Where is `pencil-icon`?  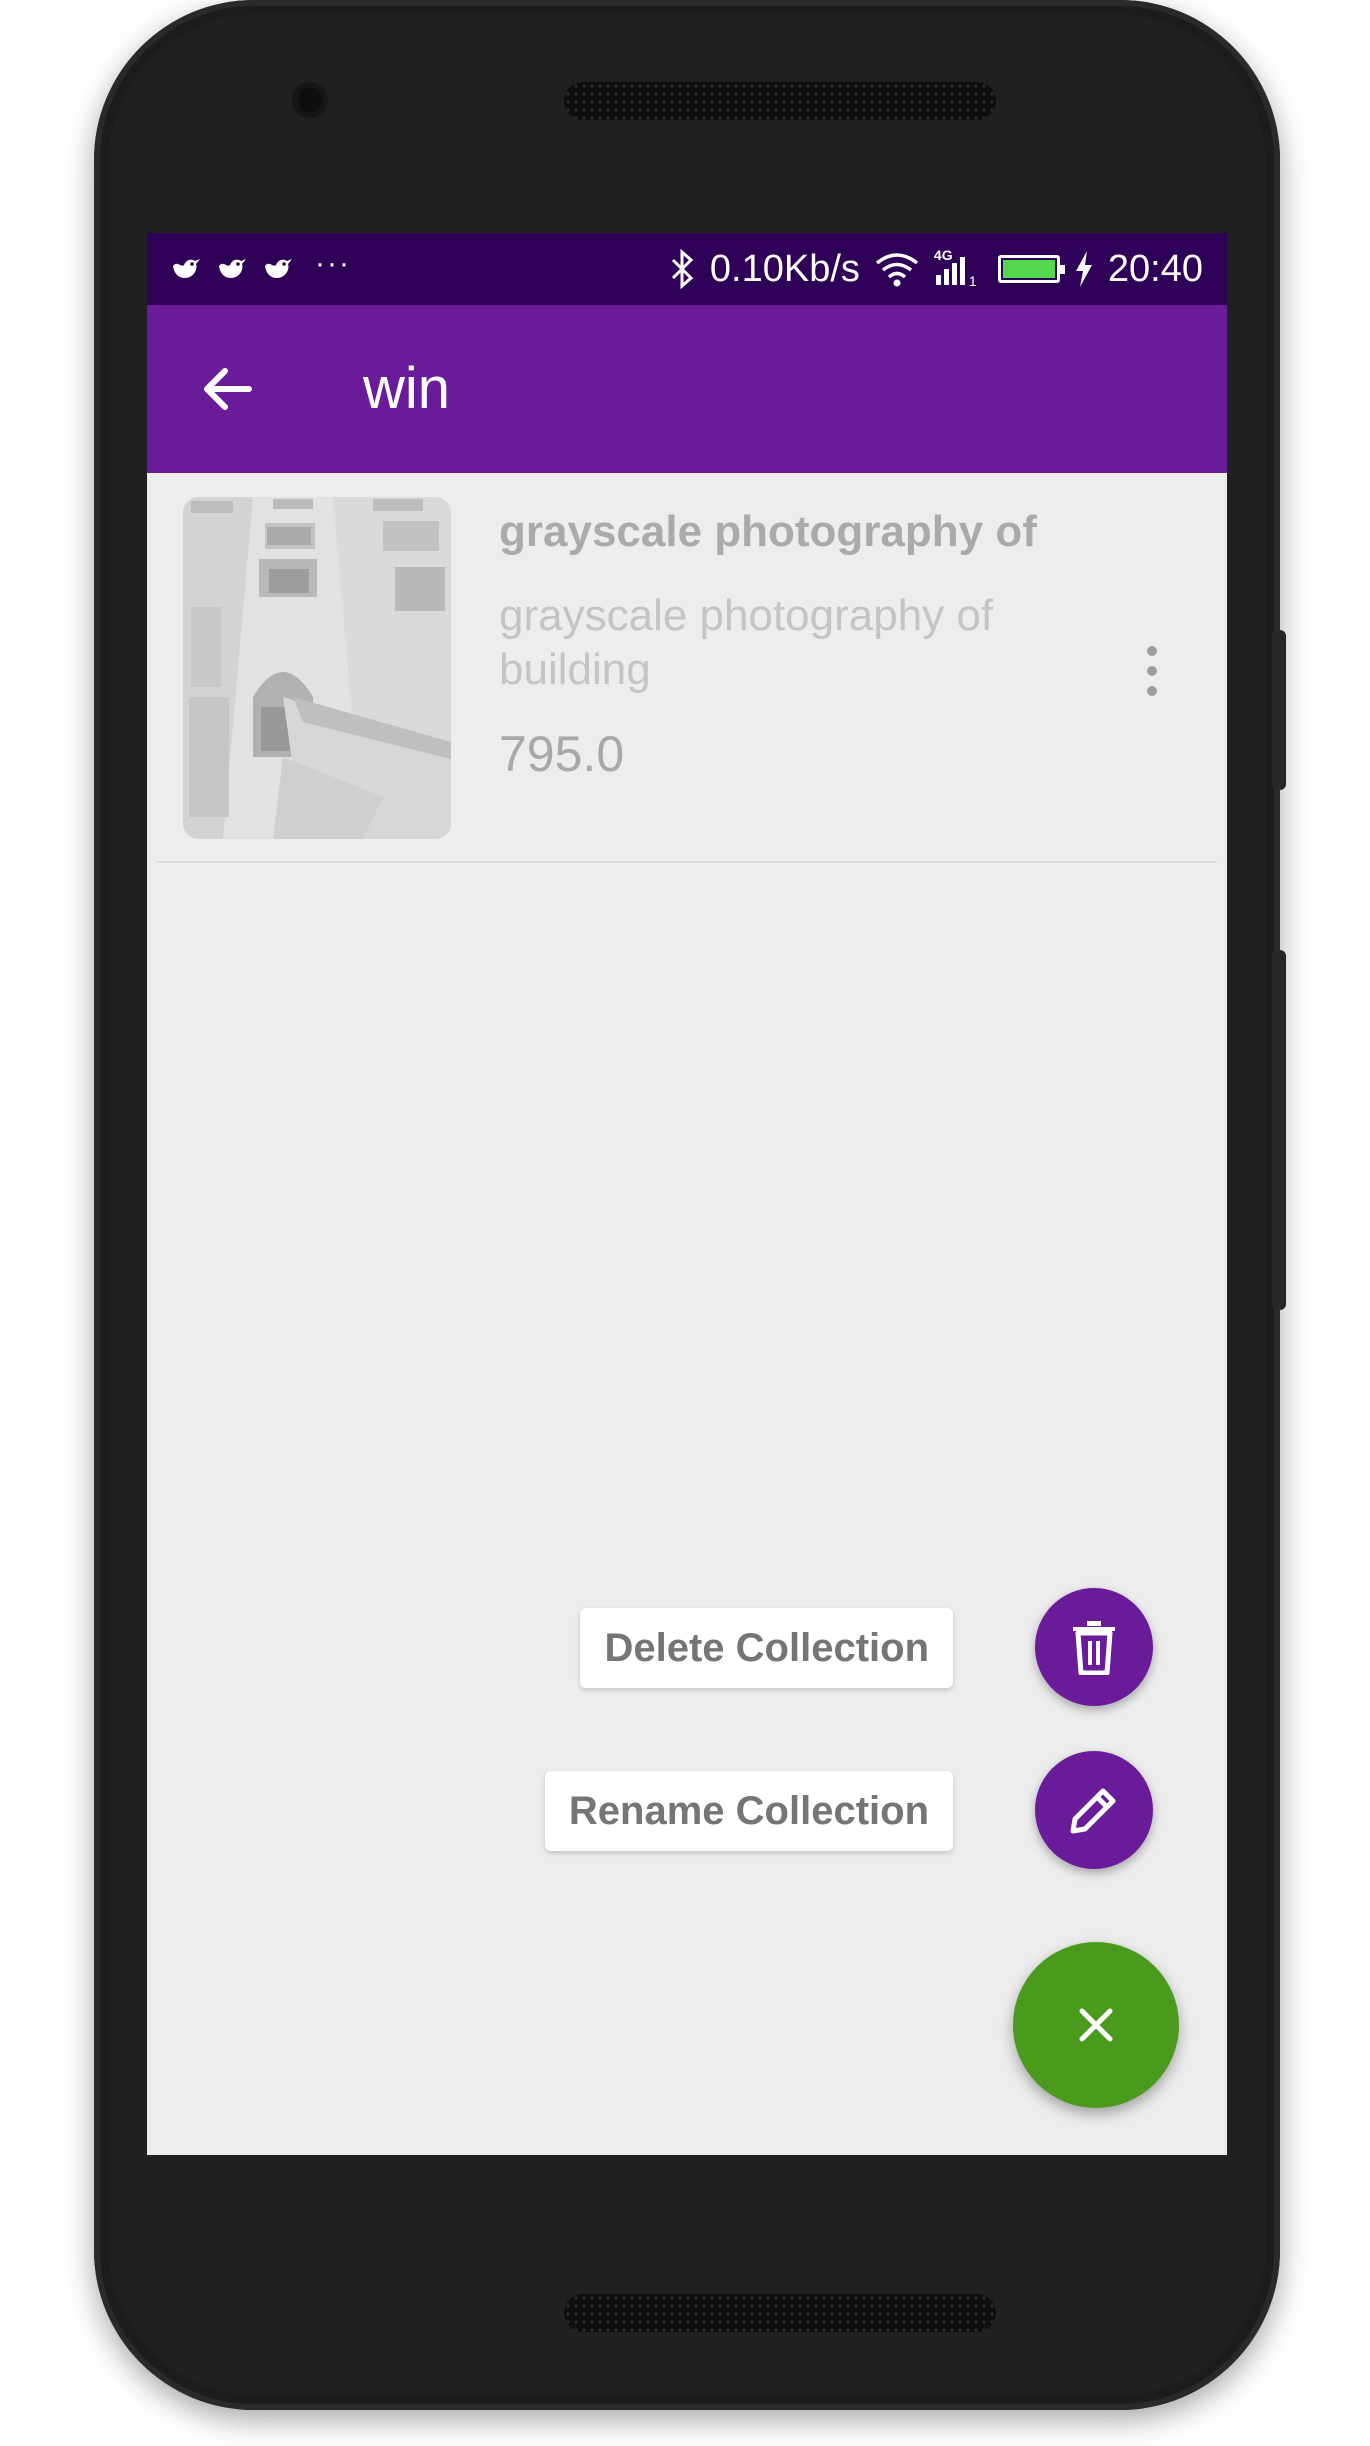 pencil-icon is located at coordinates (1093, 1811).